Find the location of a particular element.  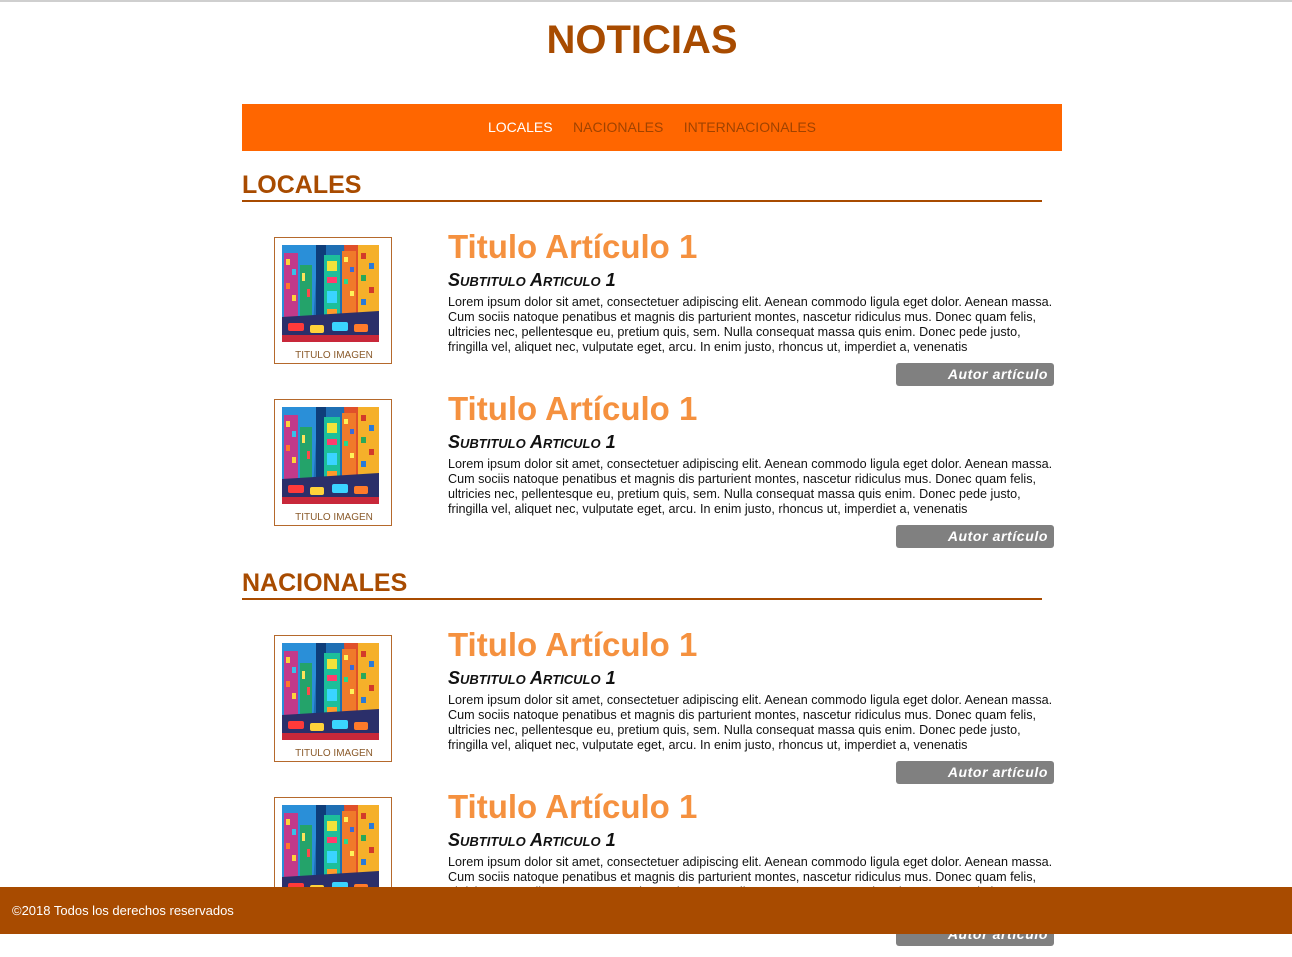

section-heading-nacionales: NACIONALES is located at coordinates (642, 584).